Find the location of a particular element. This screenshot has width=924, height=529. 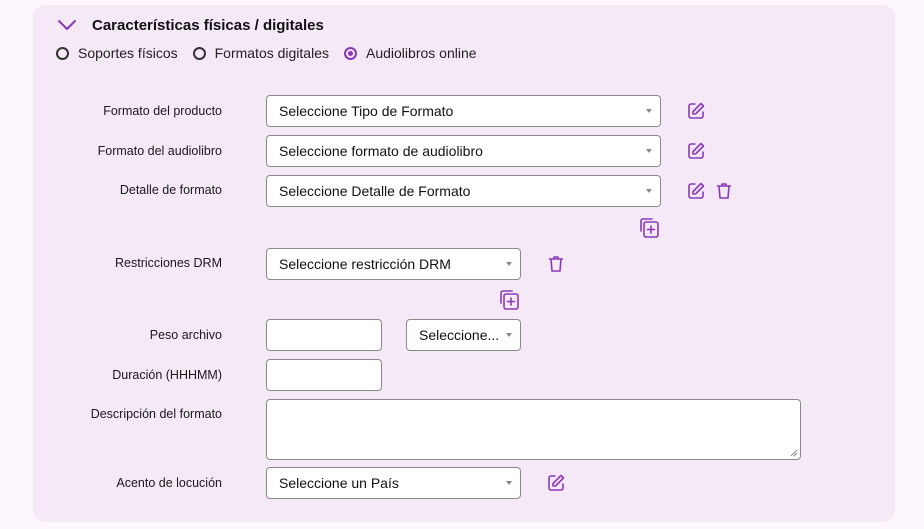

formato-audiolibro-label: Formato del audiolibro is located at coordinates (159, 151).